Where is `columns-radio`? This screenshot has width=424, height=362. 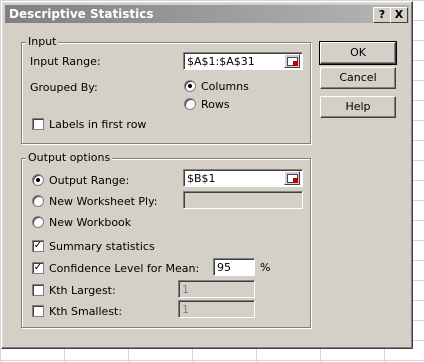
columns-radio is located at coordinates (190, 86).